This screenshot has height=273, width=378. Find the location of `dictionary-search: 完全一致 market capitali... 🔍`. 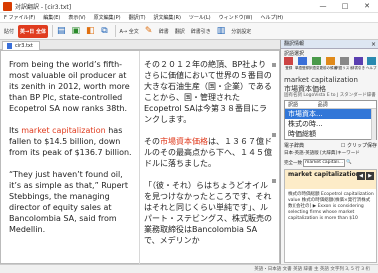

dictionary-search: 完全一致 market capitali... 🔍 is located at coordinates (330, 162).